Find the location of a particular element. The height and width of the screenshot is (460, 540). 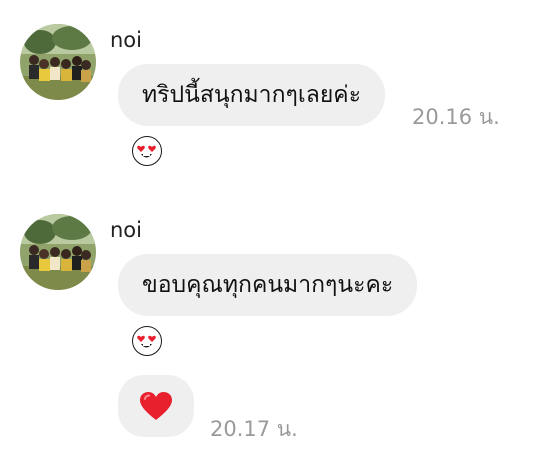

message-bubble: ขอบคุณทุกคนมากๆนะคะ is located at coordinates (268, 285).